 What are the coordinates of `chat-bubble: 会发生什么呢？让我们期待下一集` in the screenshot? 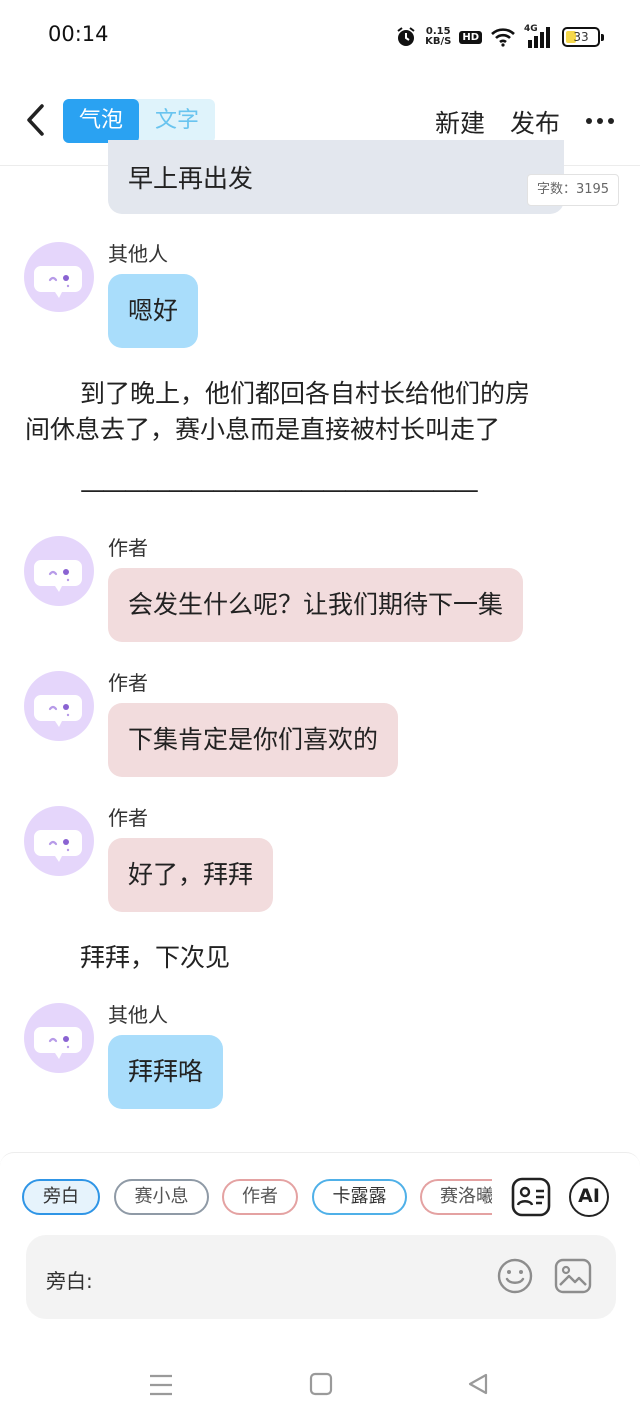 It's located at (316, 605).